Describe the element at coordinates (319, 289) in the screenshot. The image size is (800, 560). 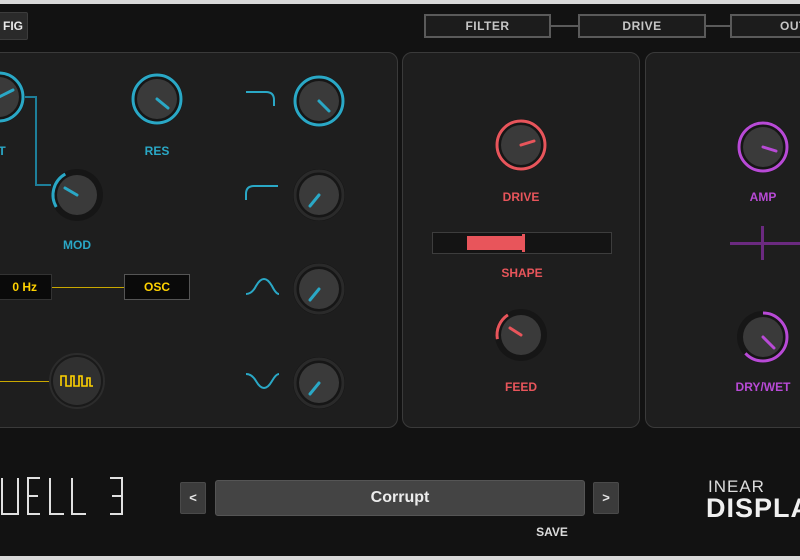
I see `bandpass-knob` at that location.